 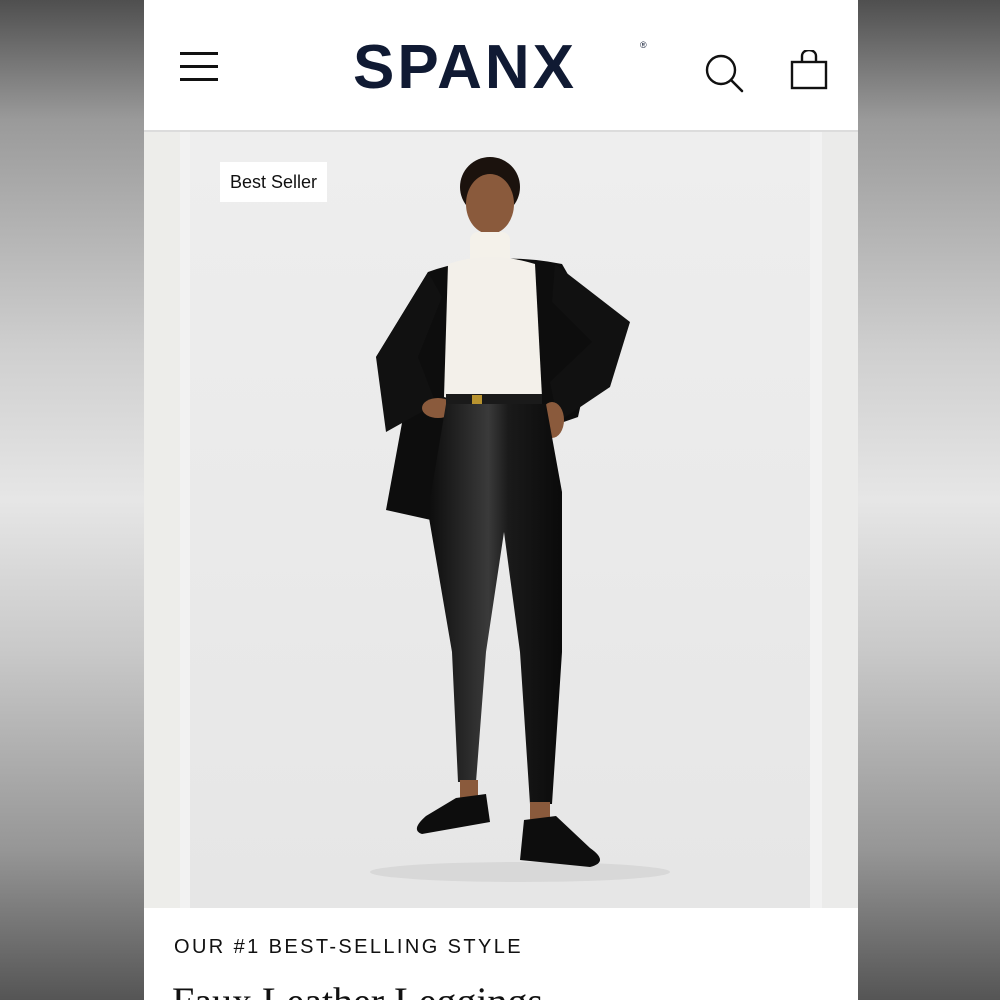 I want to click on product-kicker: OUR #1 BEST-SELLING STYLE, so click(x=348, y=947).